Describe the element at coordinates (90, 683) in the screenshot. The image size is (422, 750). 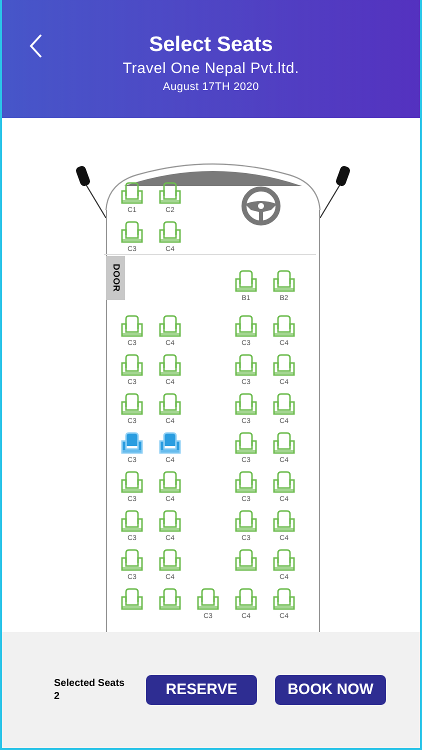
I see `selected-seats-label: Selected Seats` at that location.